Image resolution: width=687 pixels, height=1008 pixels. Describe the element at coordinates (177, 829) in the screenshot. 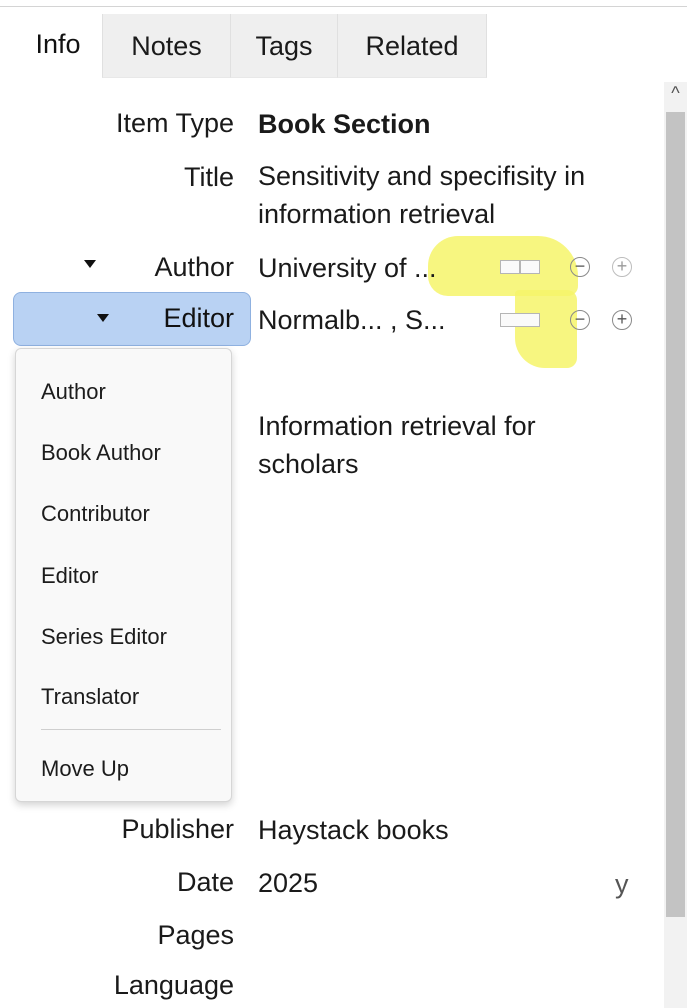

I see `publisher-label: Publisher` at that location.